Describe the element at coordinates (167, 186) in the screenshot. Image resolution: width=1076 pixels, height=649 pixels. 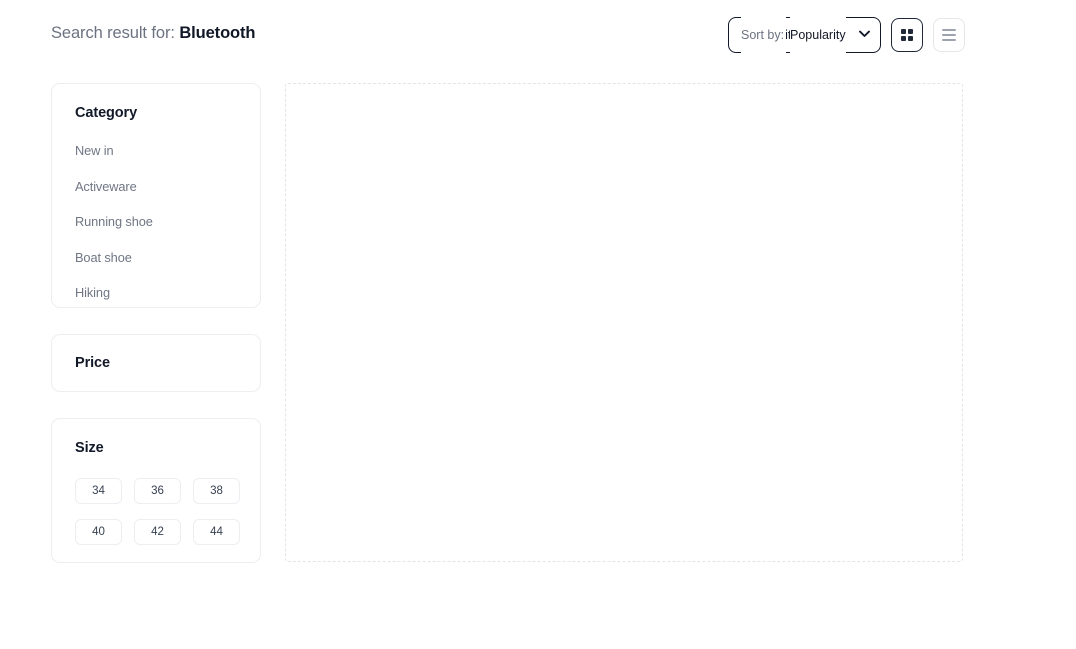
I see `sidebar-item-activeware: Activeware` at that location.